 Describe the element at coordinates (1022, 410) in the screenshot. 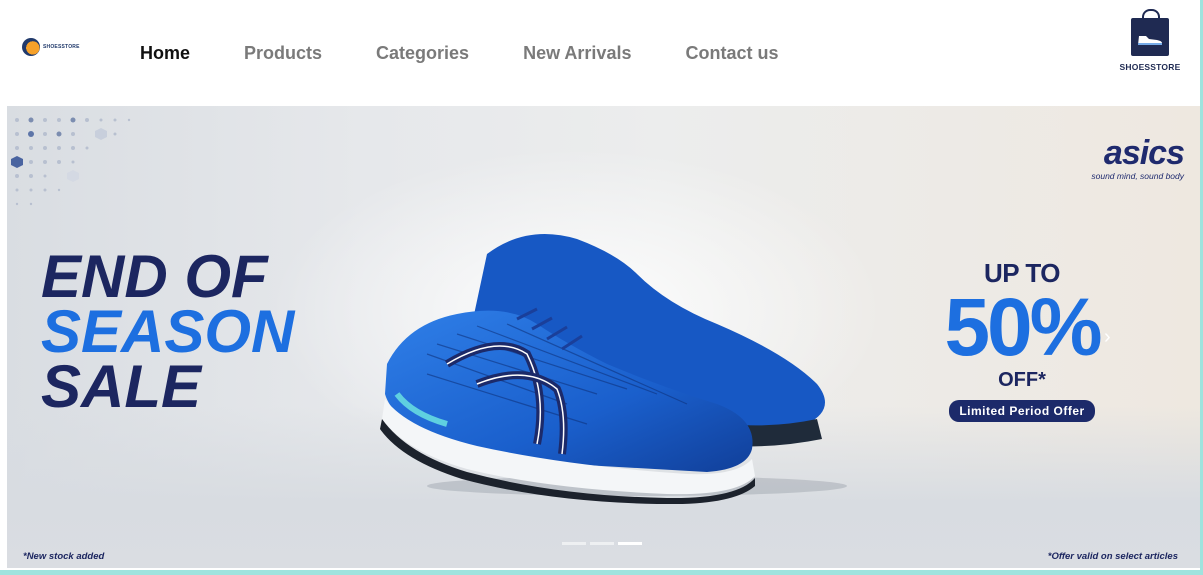

I see `limited-offer-badge: Limited Period Offer` at that location.